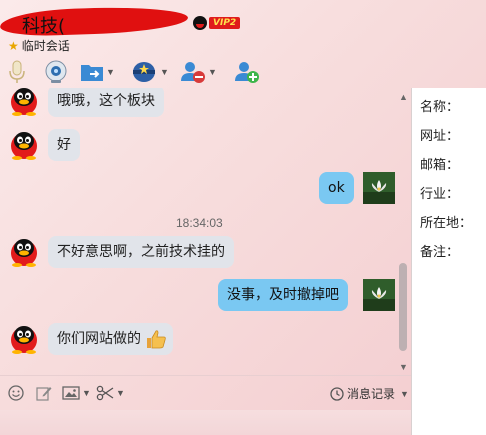  I want to click on info-field-name: 名称：, so click(440, 107).